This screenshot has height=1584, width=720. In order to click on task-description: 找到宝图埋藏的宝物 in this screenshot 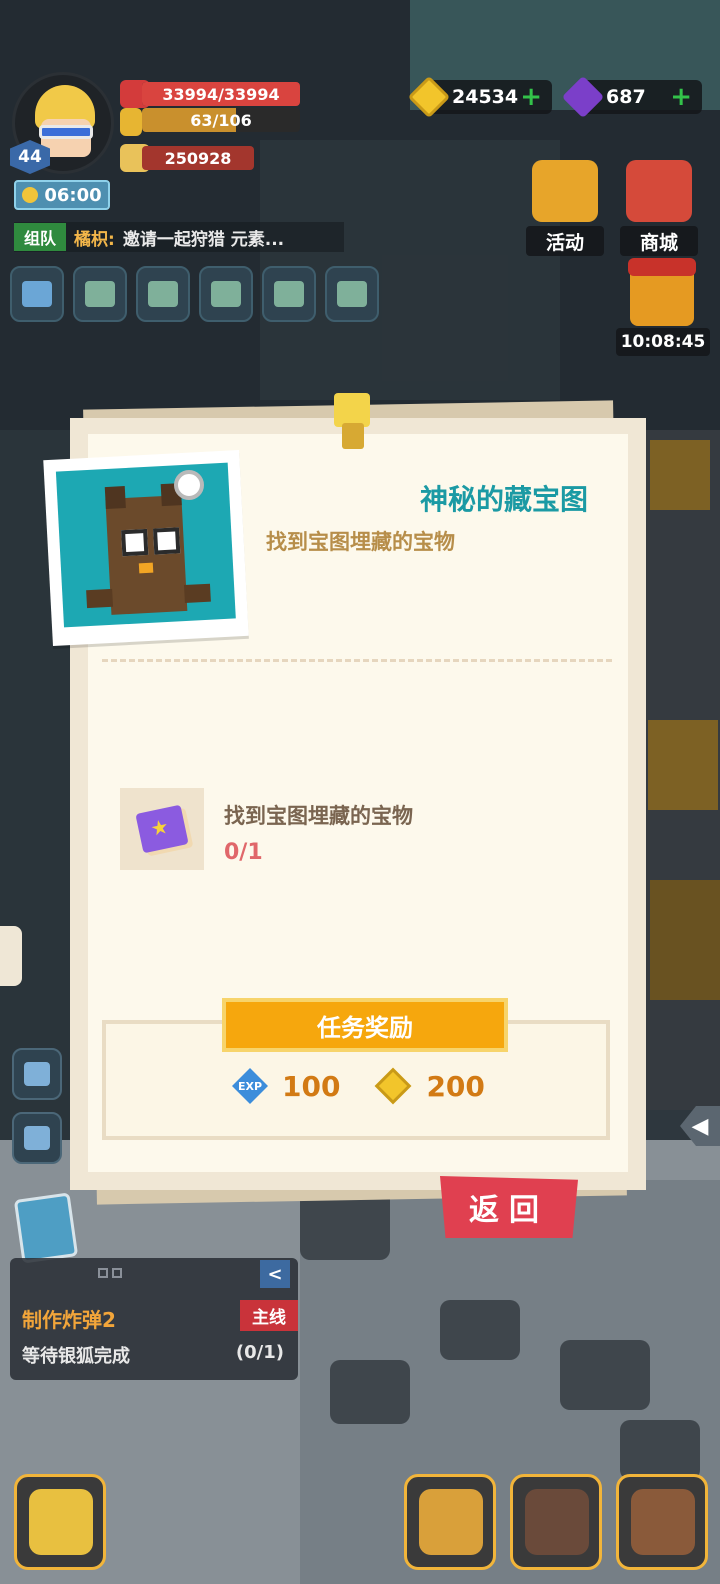, I will do `click(318, 816)`.